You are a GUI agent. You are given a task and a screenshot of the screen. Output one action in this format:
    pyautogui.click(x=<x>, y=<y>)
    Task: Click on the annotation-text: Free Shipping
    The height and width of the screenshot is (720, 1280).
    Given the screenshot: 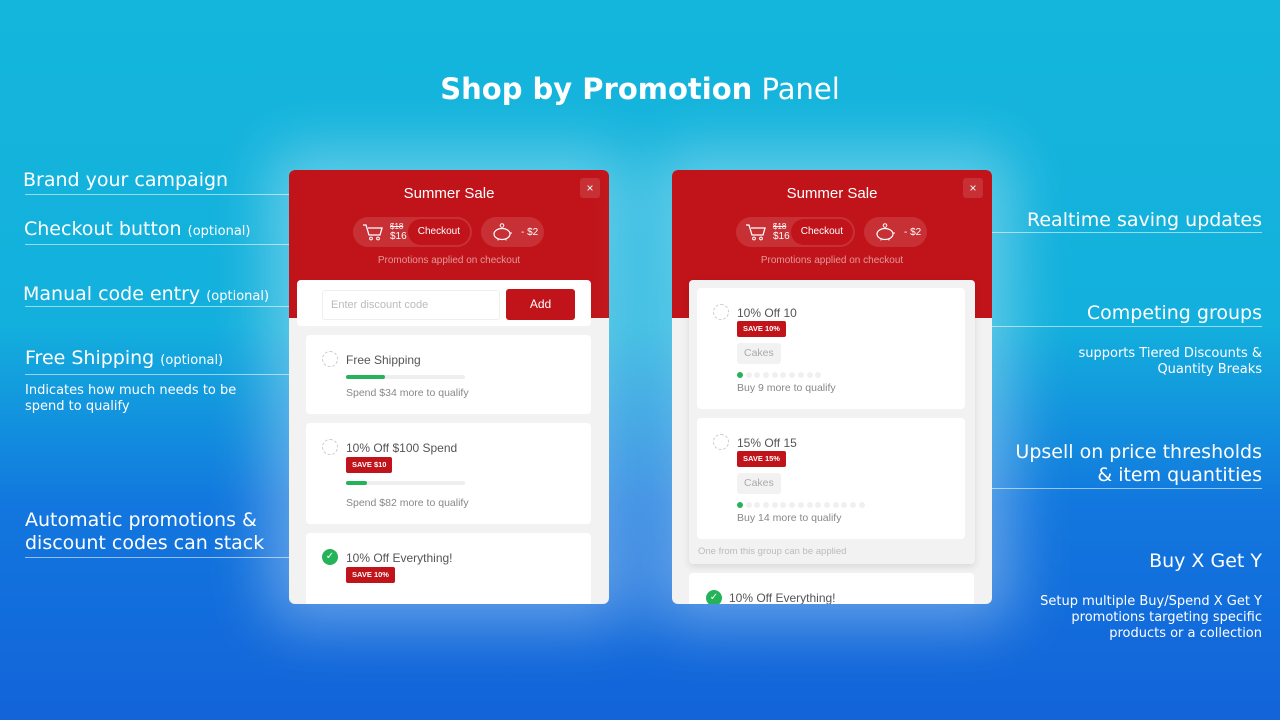 What is the action you would take?
    pyautogui.click(x=90, y=358)
    